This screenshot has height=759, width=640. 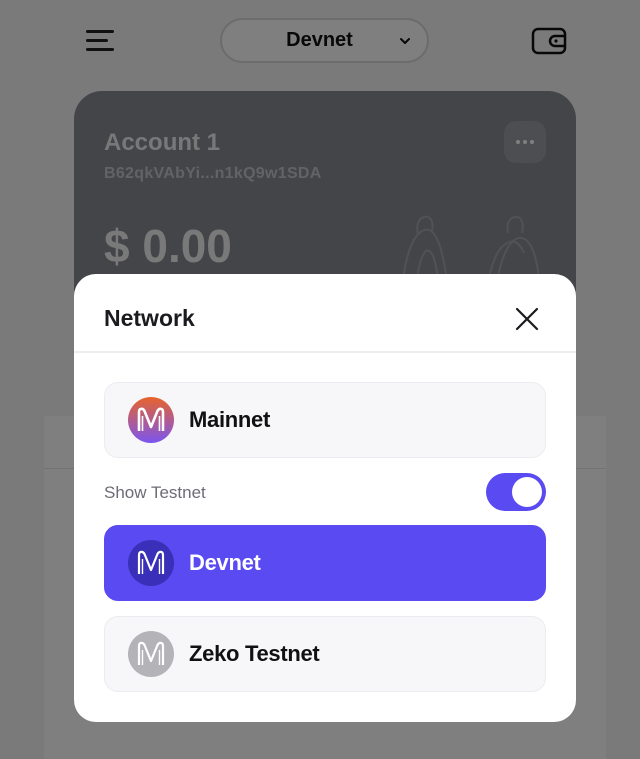 I want to click on network-option-devnet: Devnet, so click(x=325, y=563).